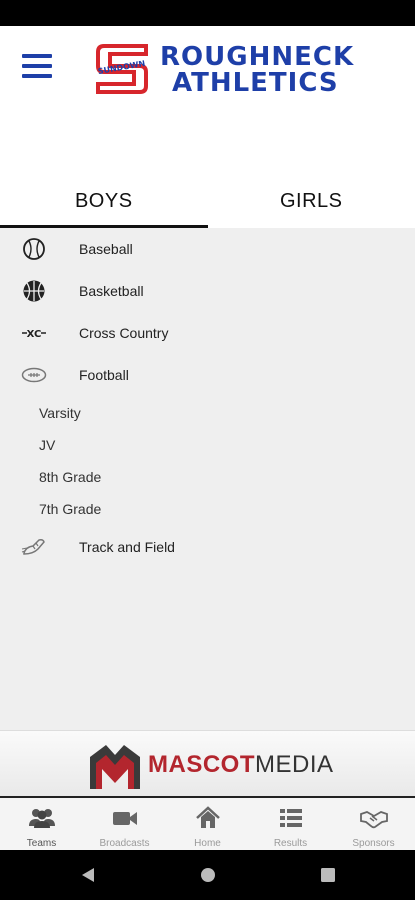  I want to click on status-bar, so click(207, 13).